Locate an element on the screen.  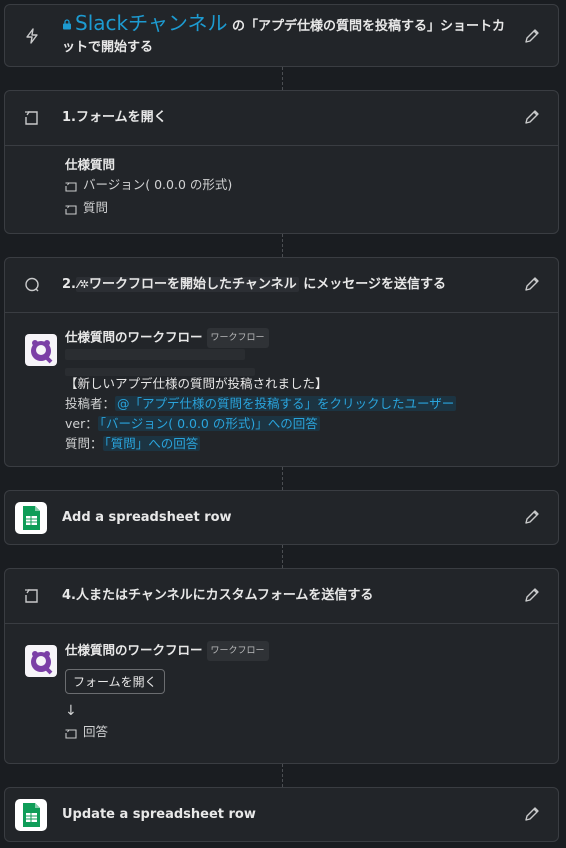
step-title: 4.人またはチャンネルにカスタムフォームを送信する is located at coordinates (218, 595).